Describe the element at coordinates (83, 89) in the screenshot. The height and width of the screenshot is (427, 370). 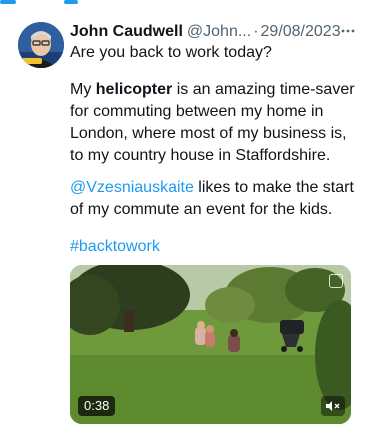
I see `p2-before: My` at that location.